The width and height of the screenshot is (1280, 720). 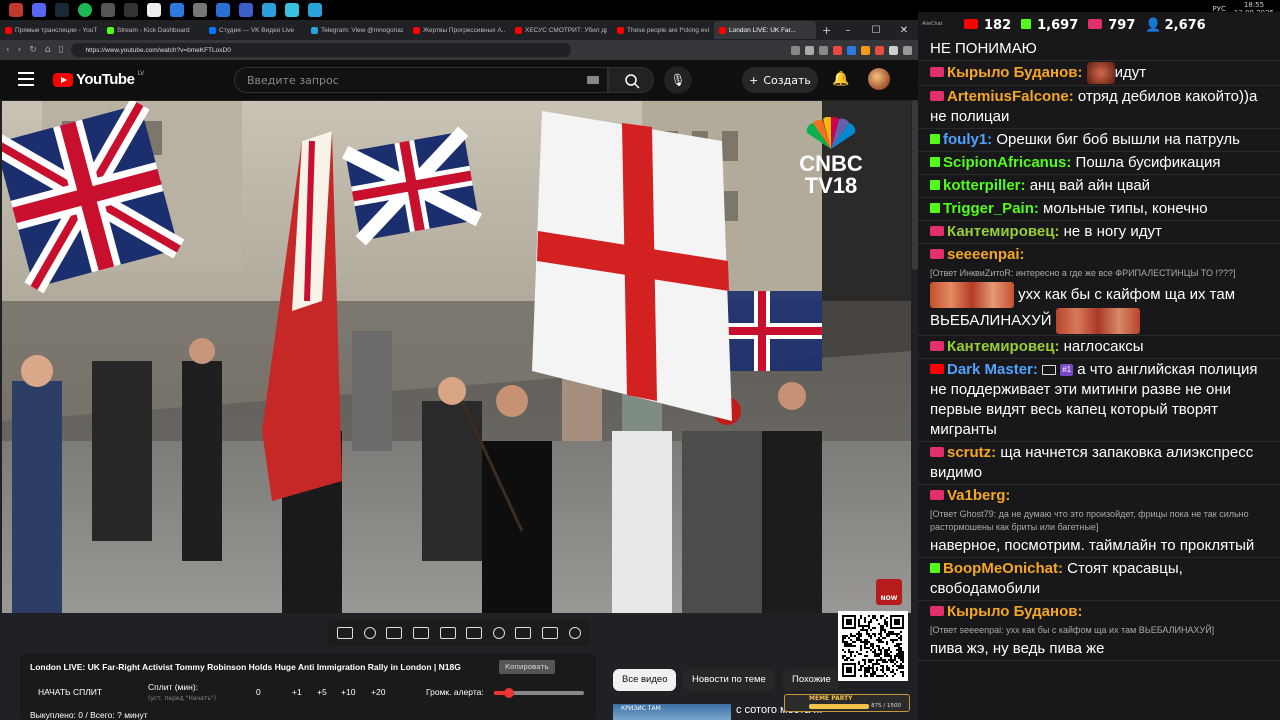 I want to click on split-value-0: 0, so click(x=258, y=692).